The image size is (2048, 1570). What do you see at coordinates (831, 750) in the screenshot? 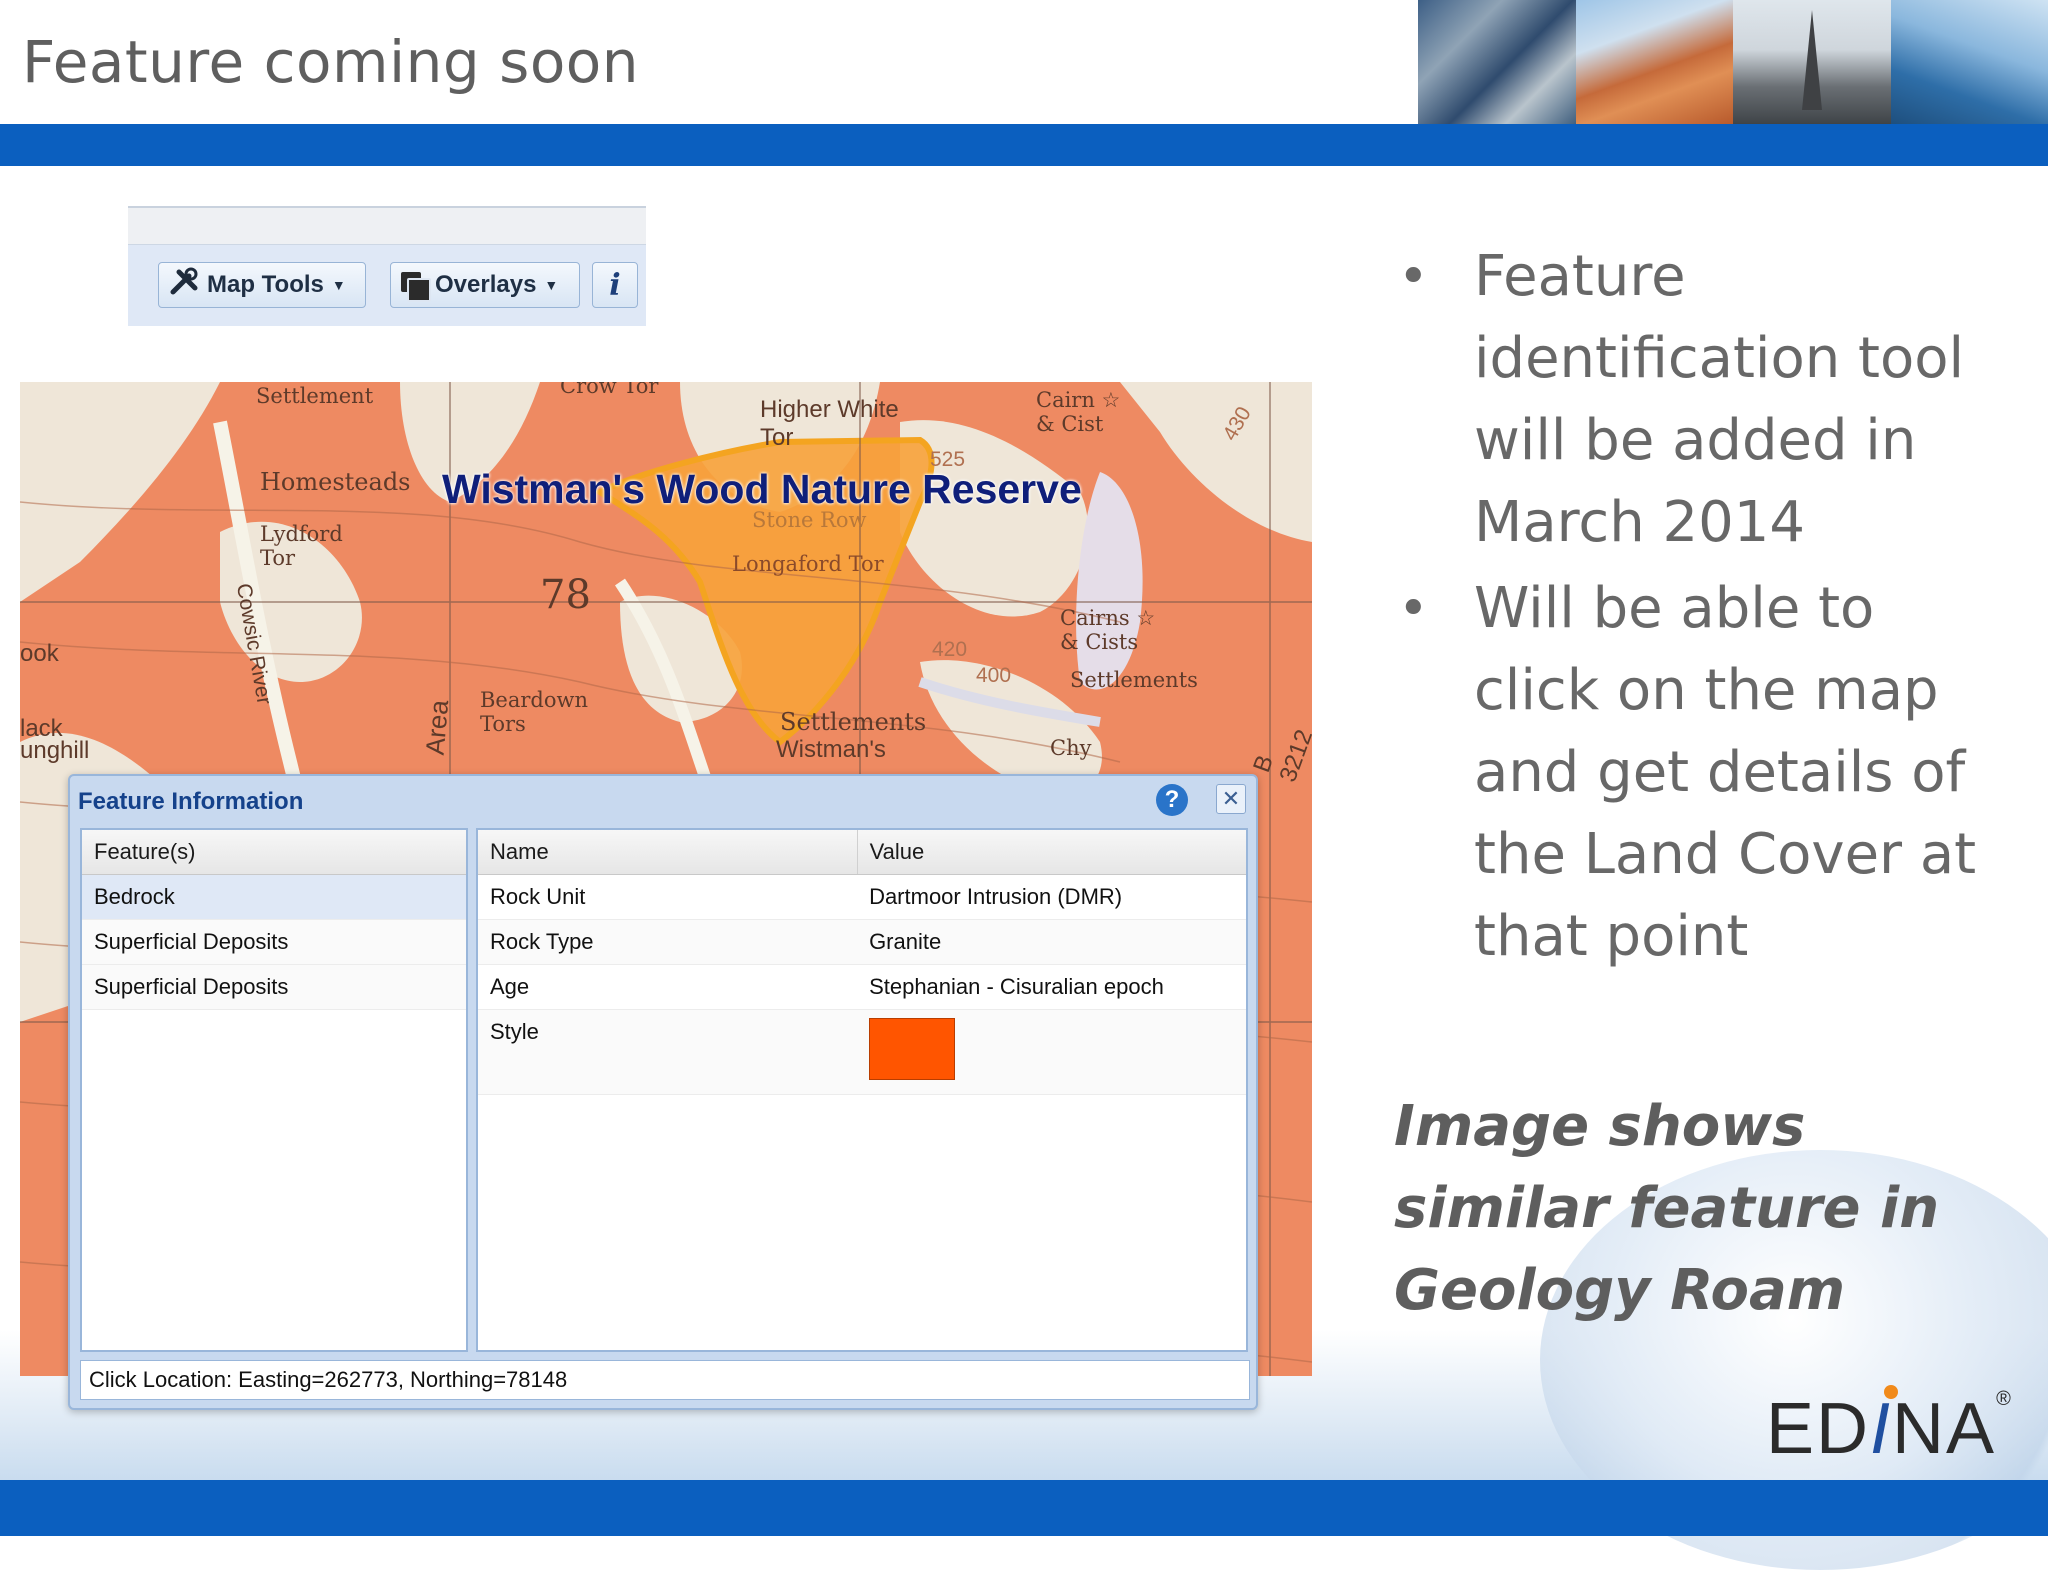
I see `map-label-wistmans: Wistman's` at bounding box center [831, 750].